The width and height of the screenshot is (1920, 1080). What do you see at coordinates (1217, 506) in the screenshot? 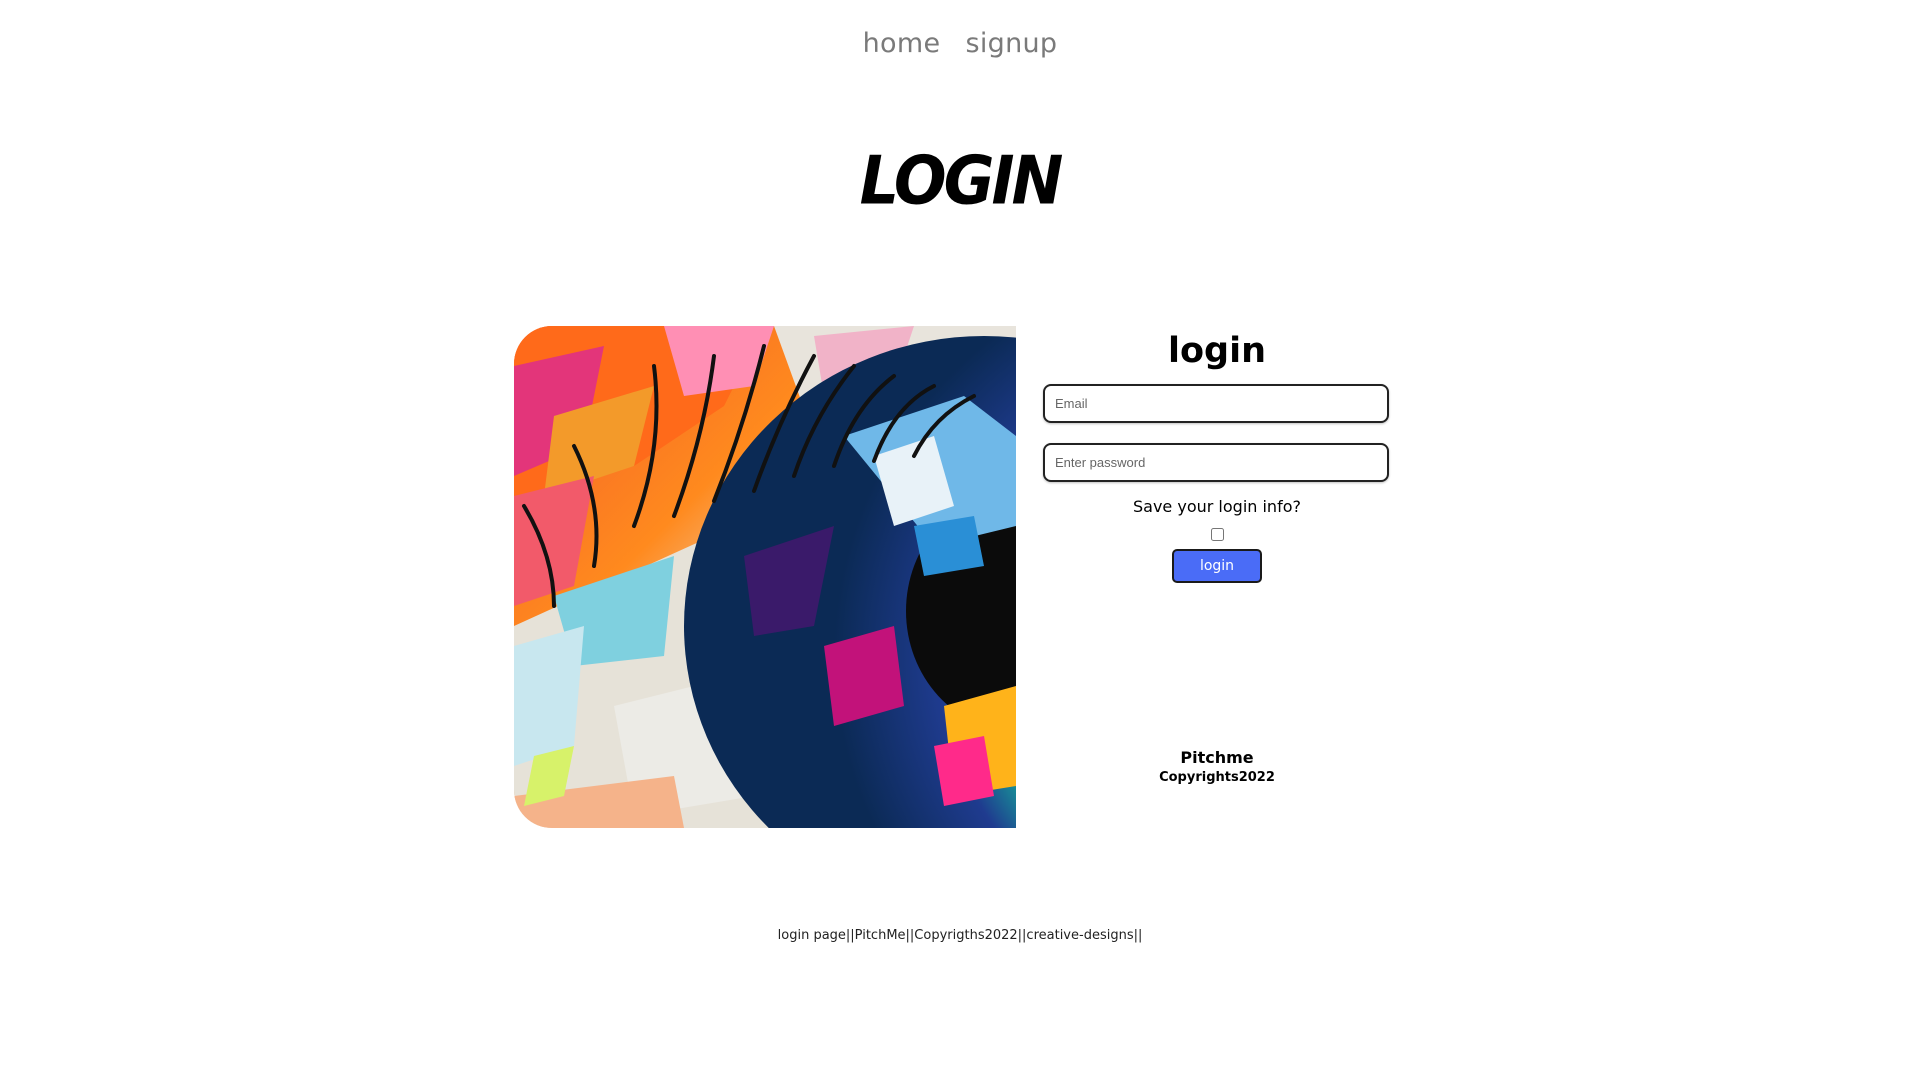
I see `save-login-label: Save your login info?` at bounding box center [1217, 506].